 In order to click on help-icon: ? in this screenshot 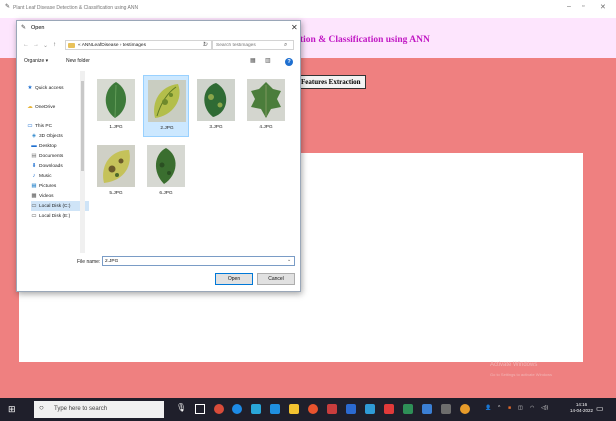, I will do `click(289, 62)`.